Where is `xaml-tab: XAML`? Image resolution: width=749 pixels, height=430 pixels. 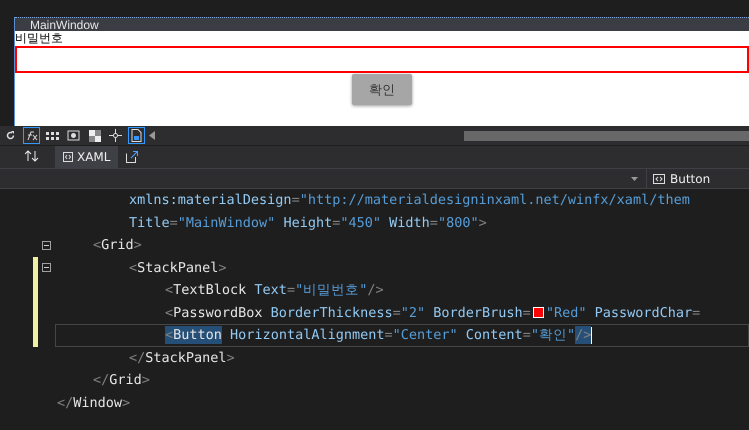 xaml-tab: XAML is located at coordinates (86, 157).